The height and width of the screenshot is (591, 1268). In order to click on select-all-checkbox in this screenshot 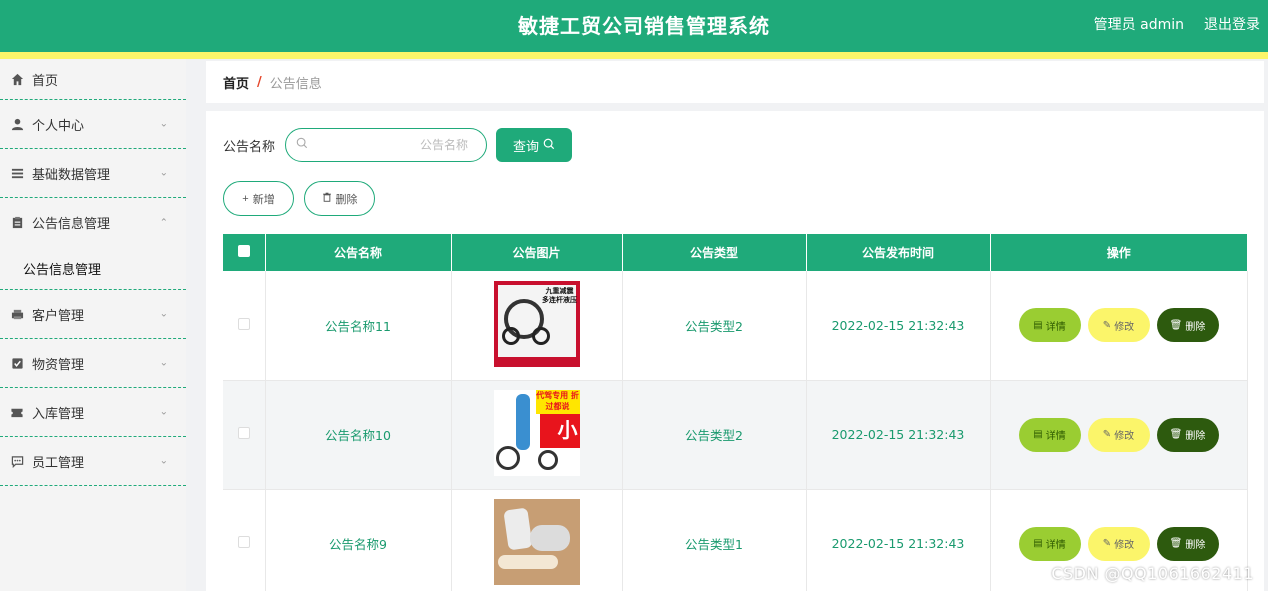, I will do `click(243, 251)`.